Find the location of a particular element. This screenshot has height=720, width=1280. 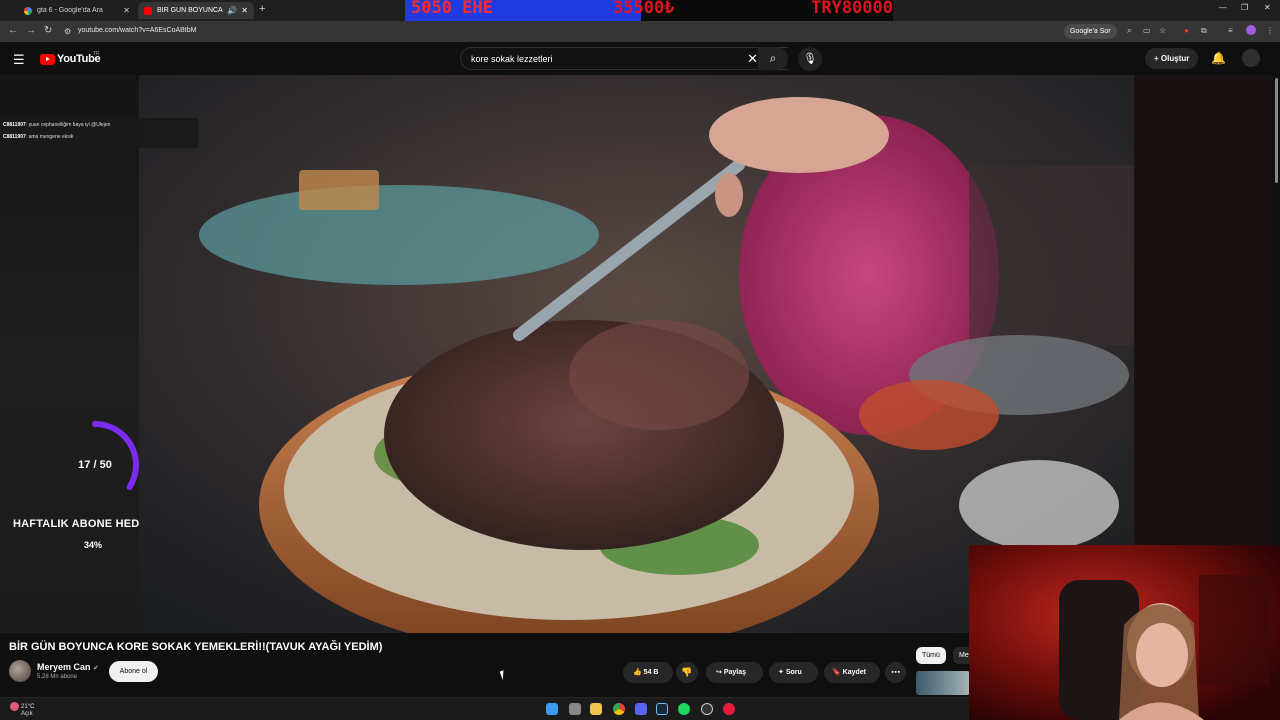

temperature: 21°C is located at coordinates (28, 707).